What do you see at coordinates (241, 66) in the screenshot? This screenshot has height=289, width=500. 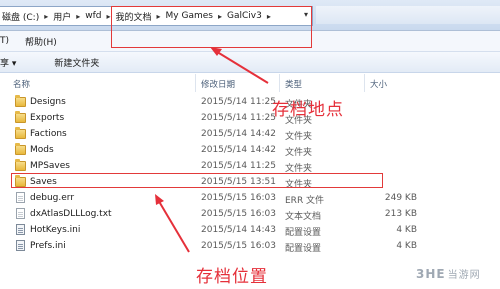 I see `arrow-to-path` at bounding box center [241, 66].